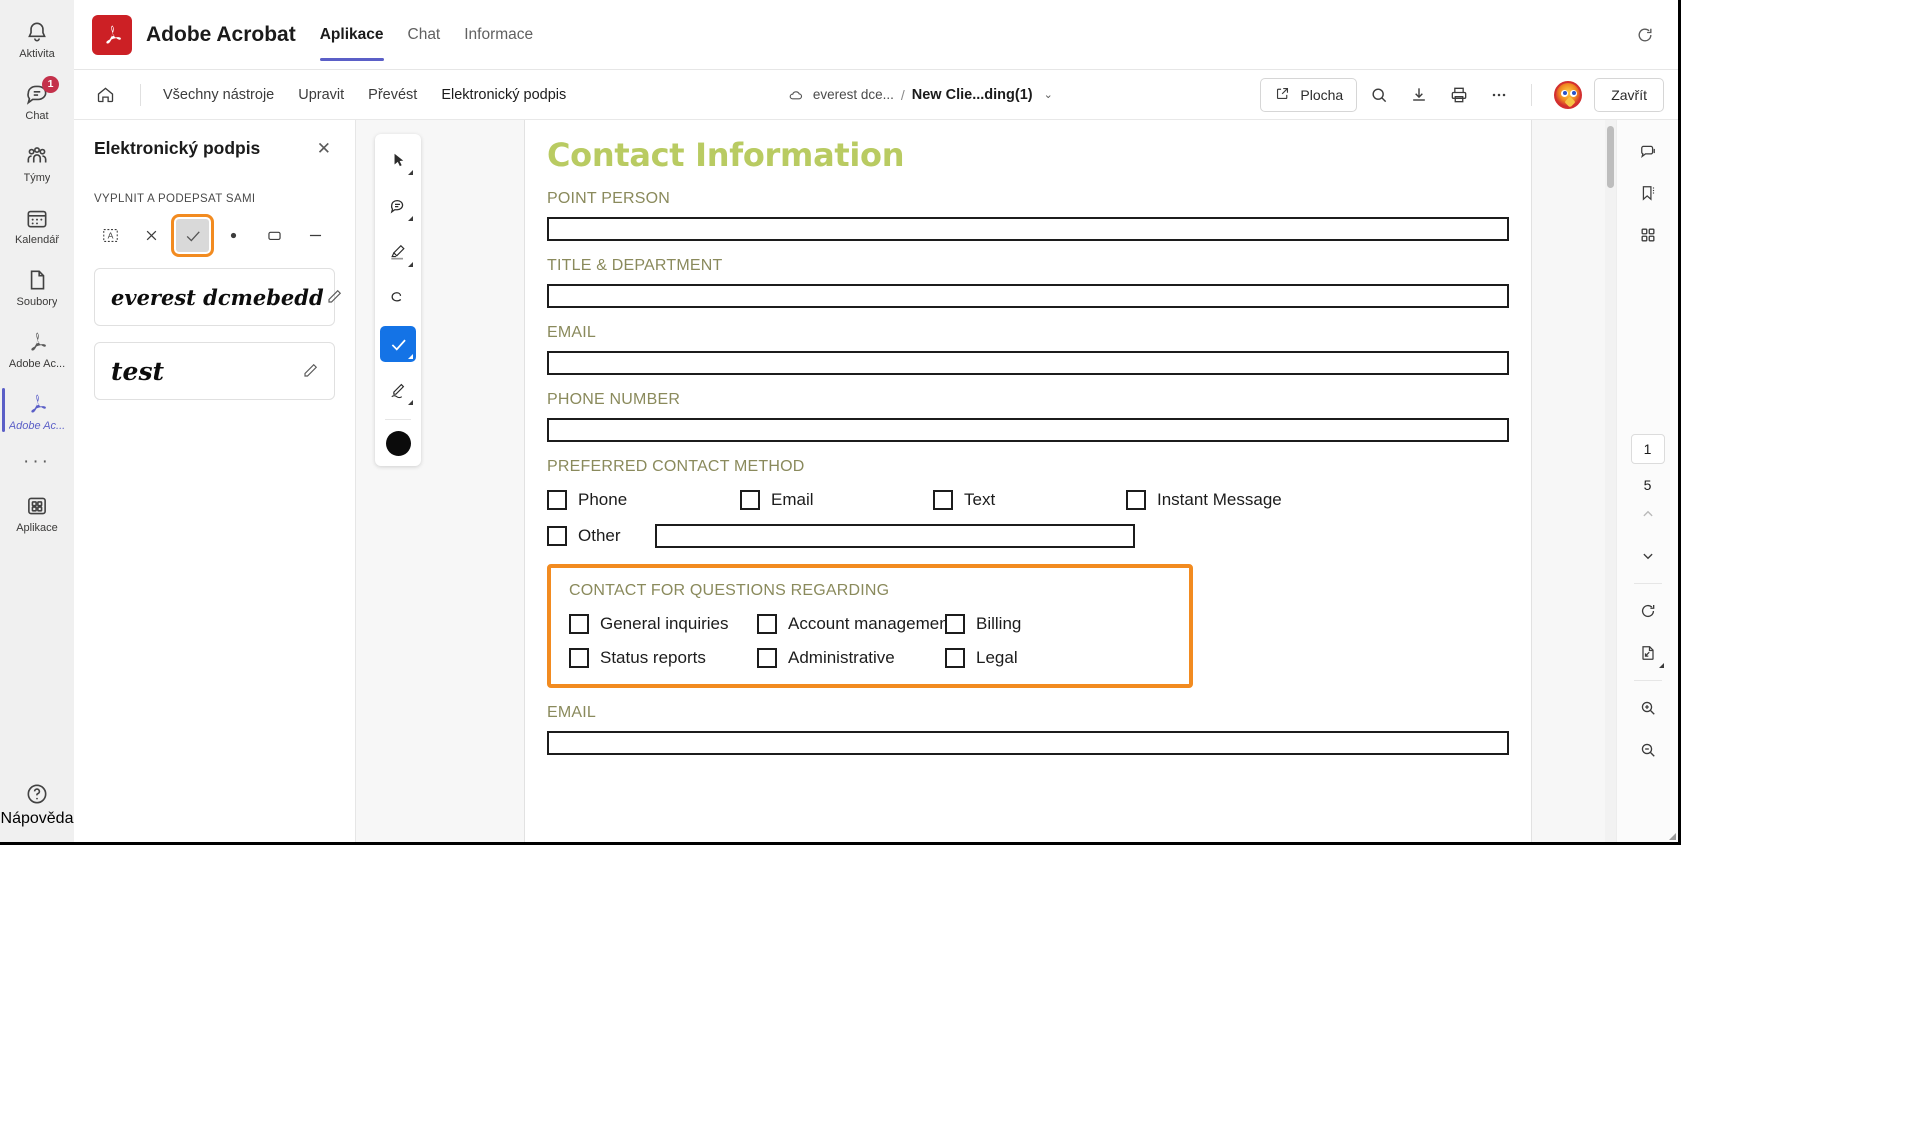  Describe the element at coordinates (37, 804) in the screenshot. I see `rail-item-napoveda: Nápověda` at that location.